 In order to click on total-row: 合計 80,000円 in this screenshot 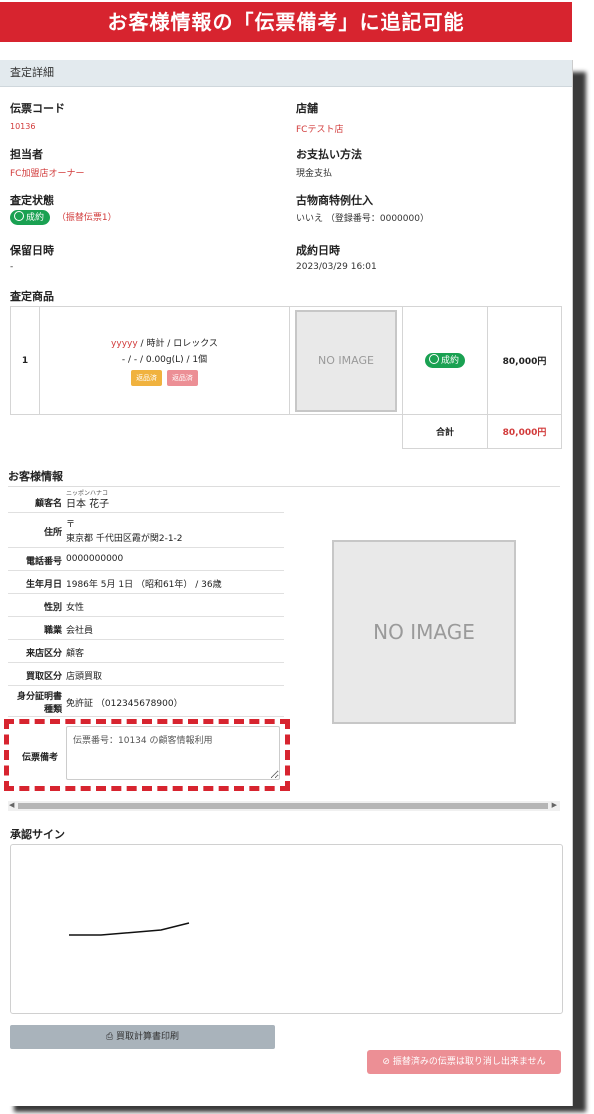, I will do `click(286, 431)`.